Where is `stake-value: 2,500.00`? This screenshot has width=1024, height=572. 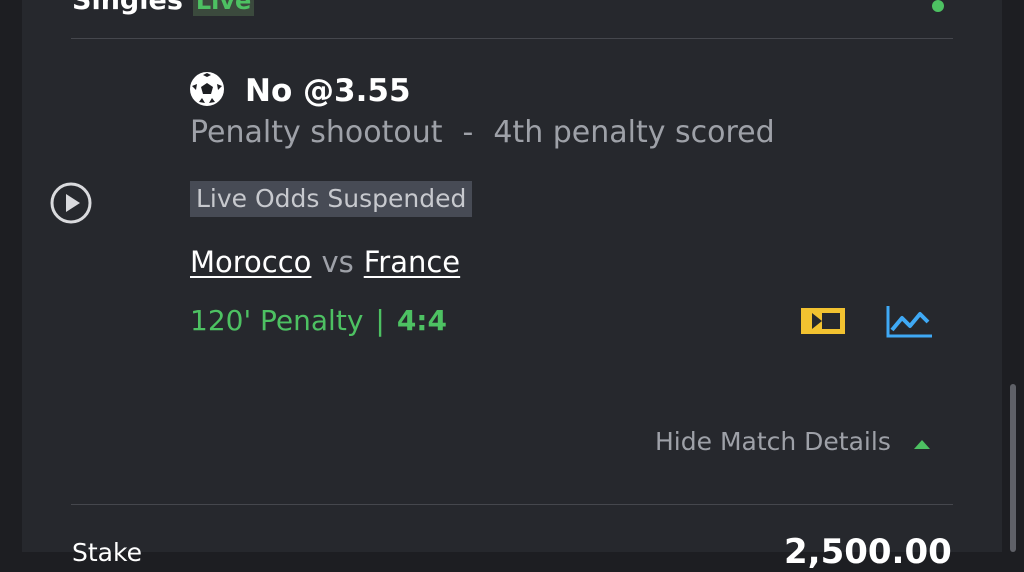
stake-value: 2,500.00 is located at coordinates (868, 552).